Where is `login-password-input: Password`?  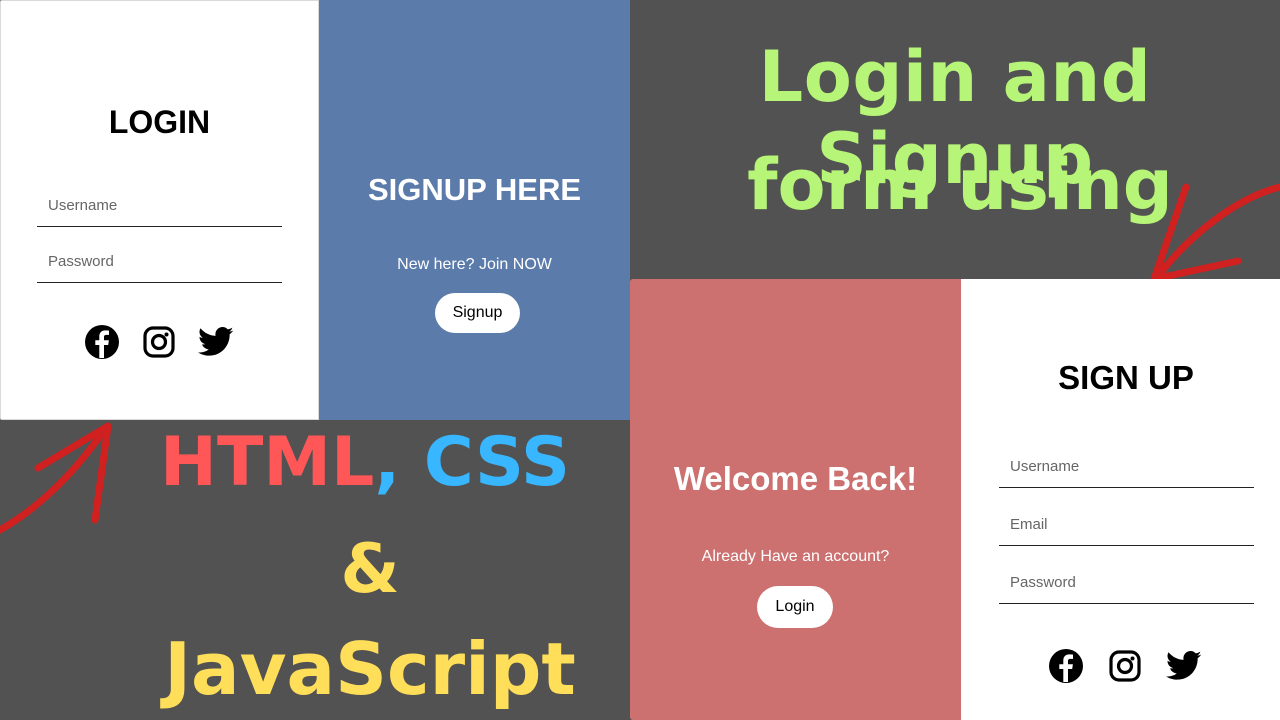
login-password-input: Password is located at coordinates (159, 263).